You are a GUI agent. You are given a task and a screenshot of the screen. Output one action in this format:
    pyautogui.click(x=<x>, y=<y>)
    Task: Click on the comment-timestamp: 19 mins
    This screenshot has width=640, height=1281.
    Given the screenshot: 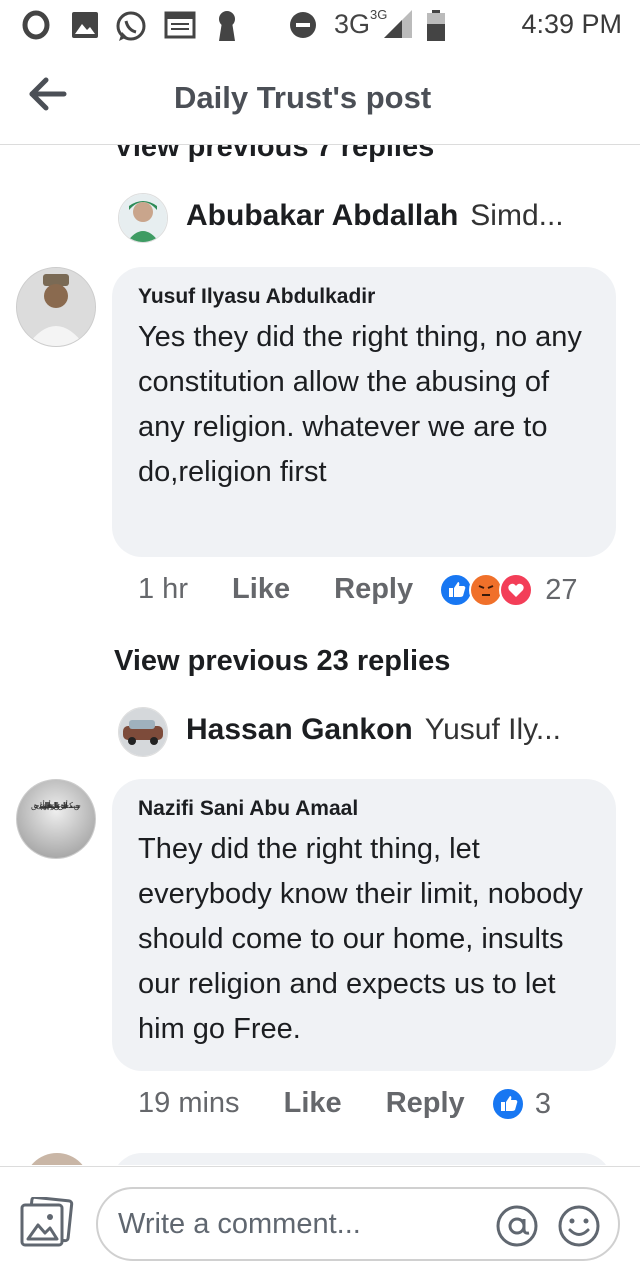 What is the action you would take?
    pyautogui.click(x=189, y=1103)
    